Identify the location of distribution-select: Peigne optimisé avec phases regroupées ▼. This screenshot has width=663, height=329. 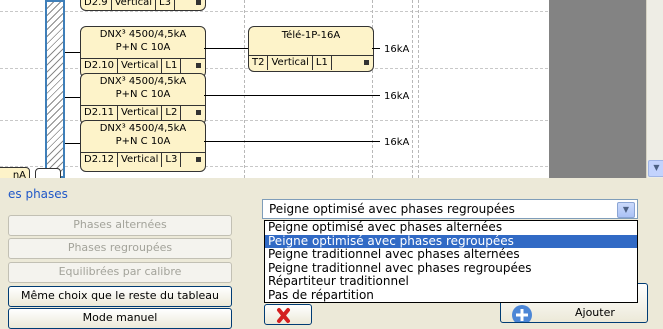
(450, 209).